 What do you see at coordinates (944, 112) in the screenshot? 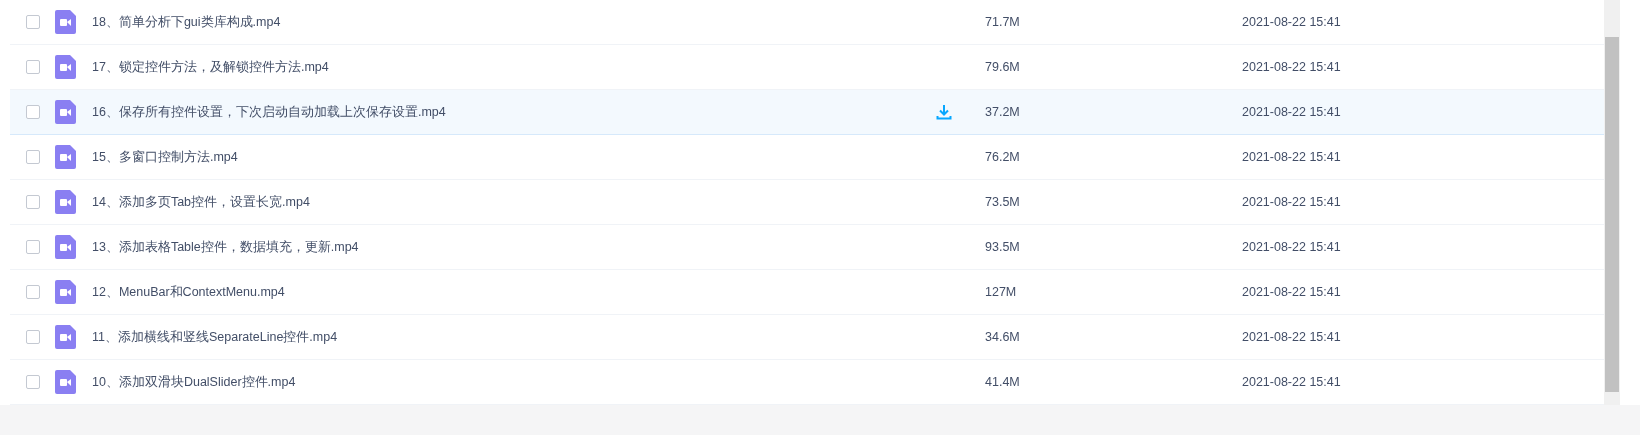
I see `download-icon` at bounding box center [944, 112].